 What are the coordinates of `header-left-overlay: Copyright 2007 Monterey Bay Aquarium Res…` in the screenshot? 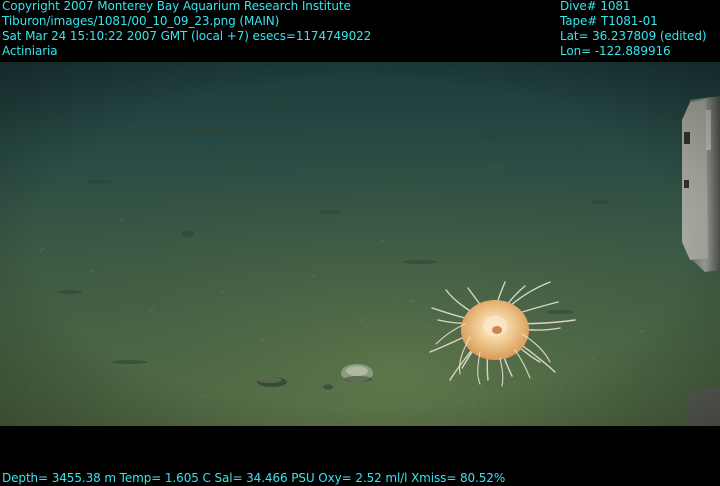 It's located at (186, 29).